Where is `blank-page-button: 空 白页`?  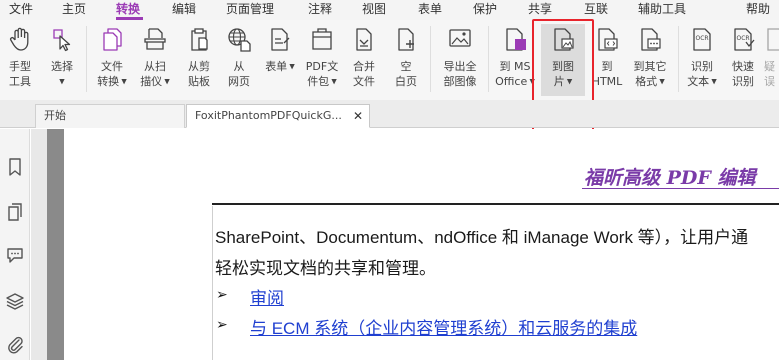 blank-page-button: 空 白页 is located at coordinates (406, 60).